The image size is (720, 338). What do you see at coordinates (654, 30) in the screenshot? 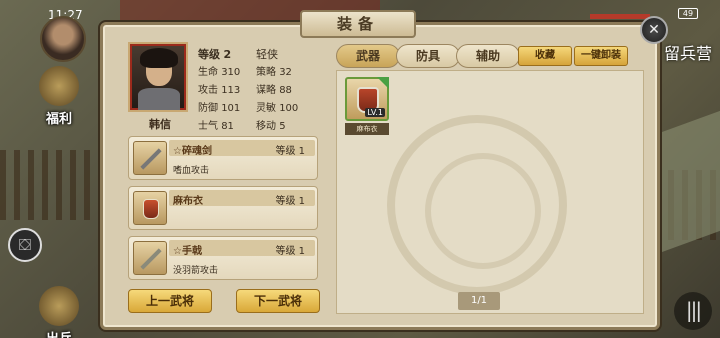
I see `close-icon: ✕` at bounding box center [654, 30].